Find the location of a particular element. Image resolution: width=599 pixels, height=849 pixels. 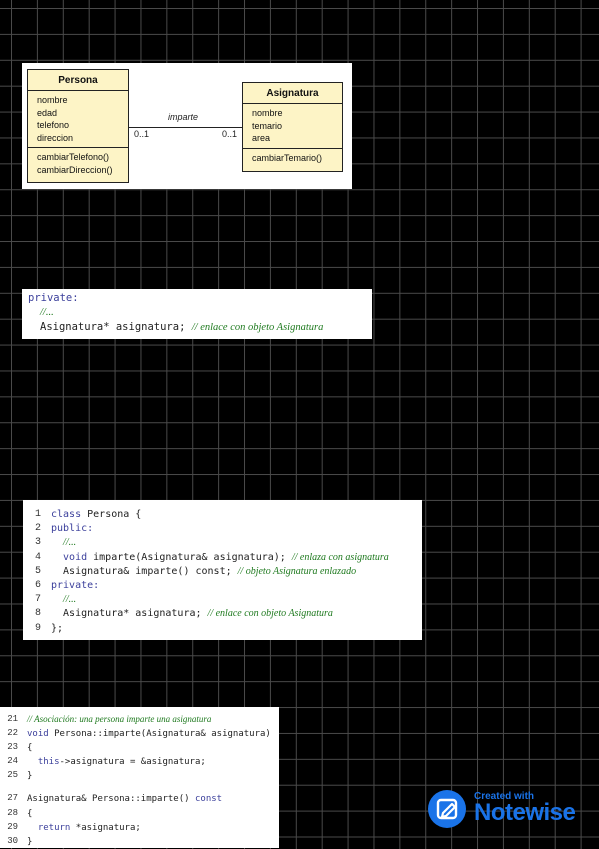

multiplicity-right: 0..1 is located at coordinates (230, 134).